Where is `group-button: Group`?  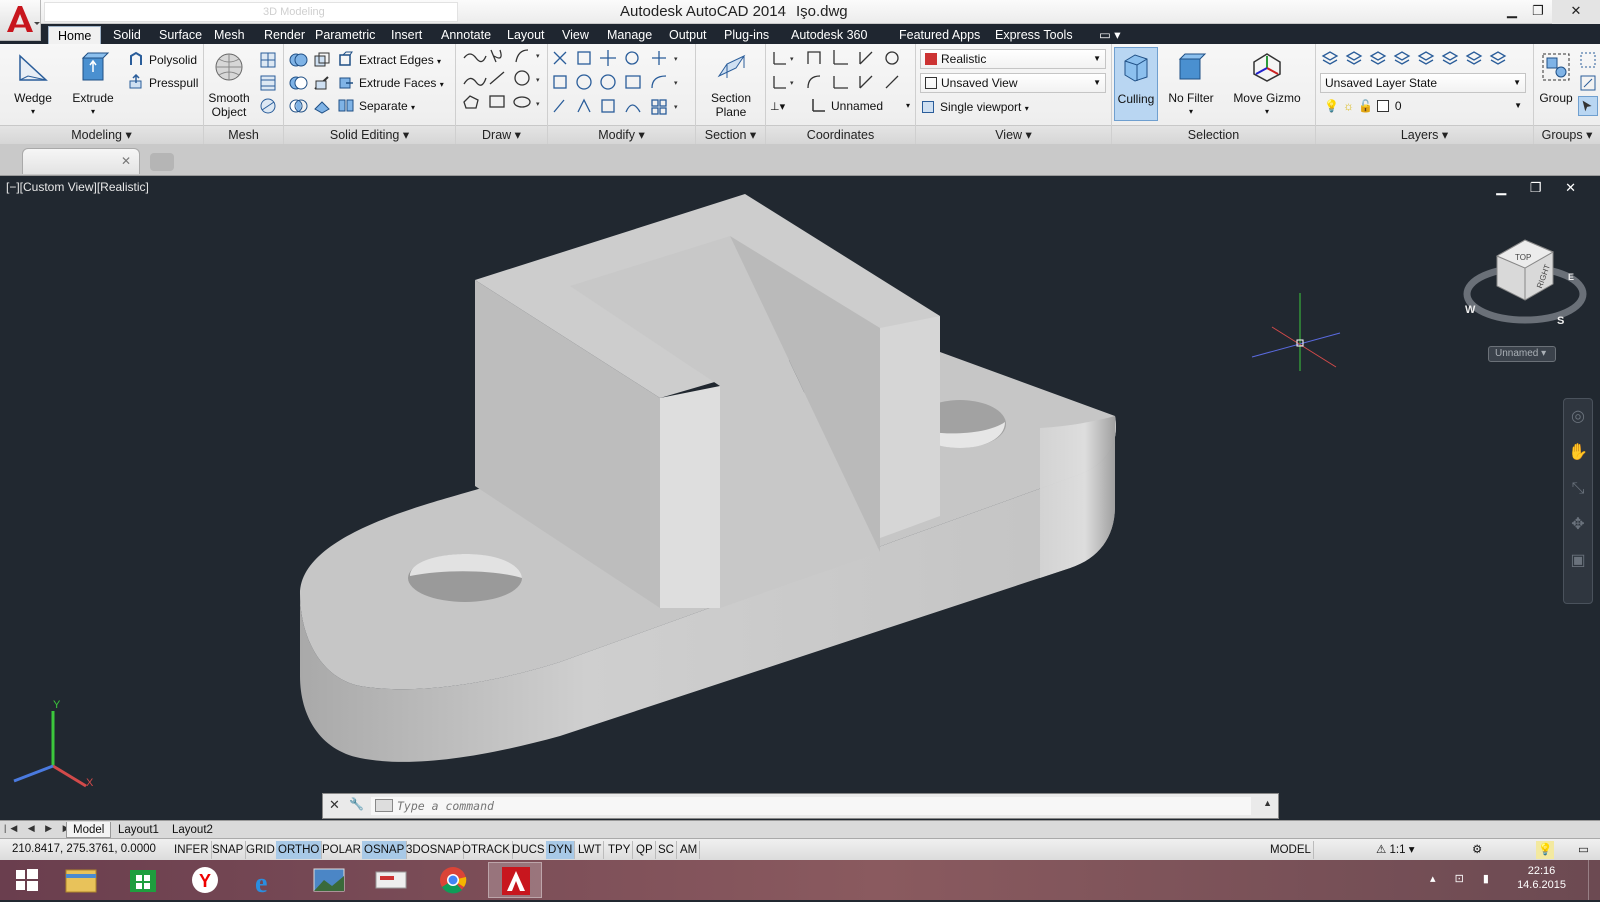 group-button: Group is located at coordinates (1556, 77).